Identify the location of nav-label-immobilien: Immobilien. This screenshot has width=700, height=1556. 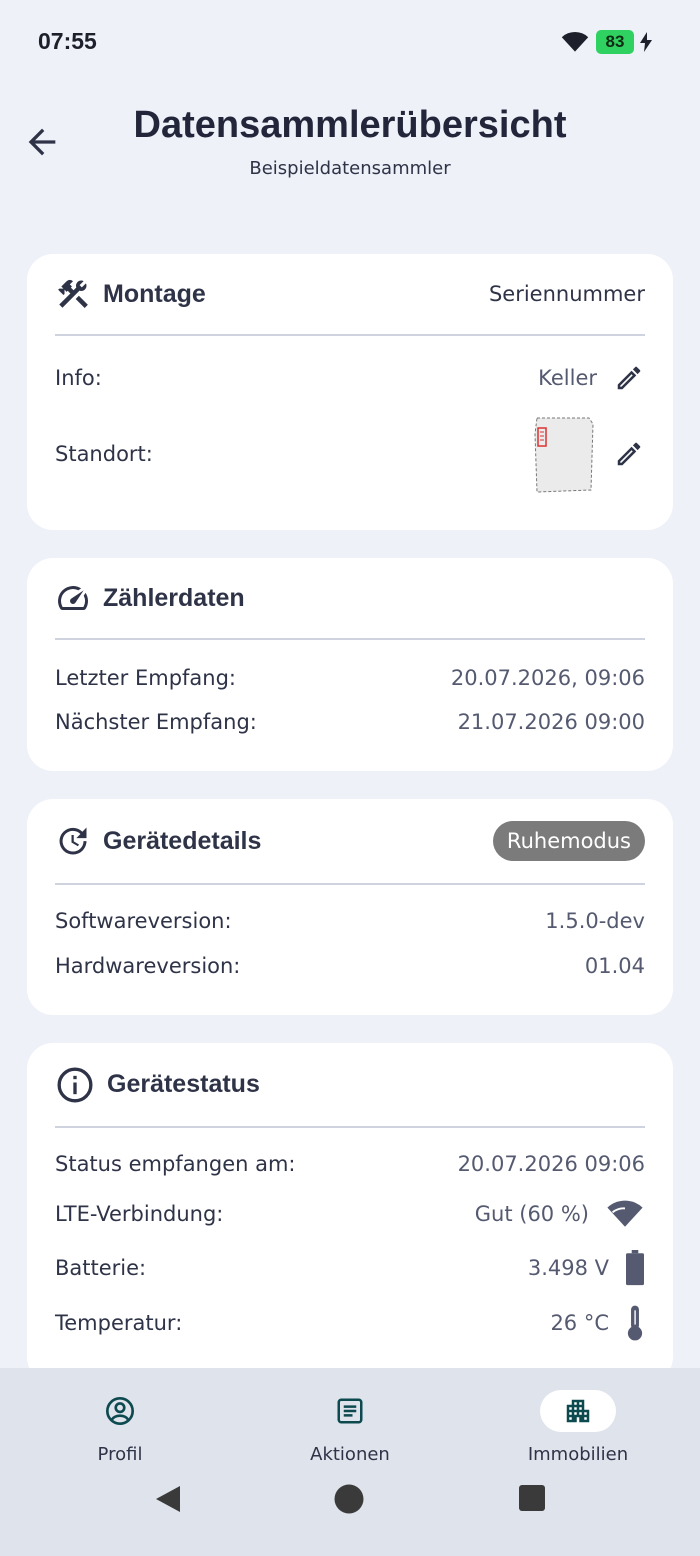
(578, 1454).